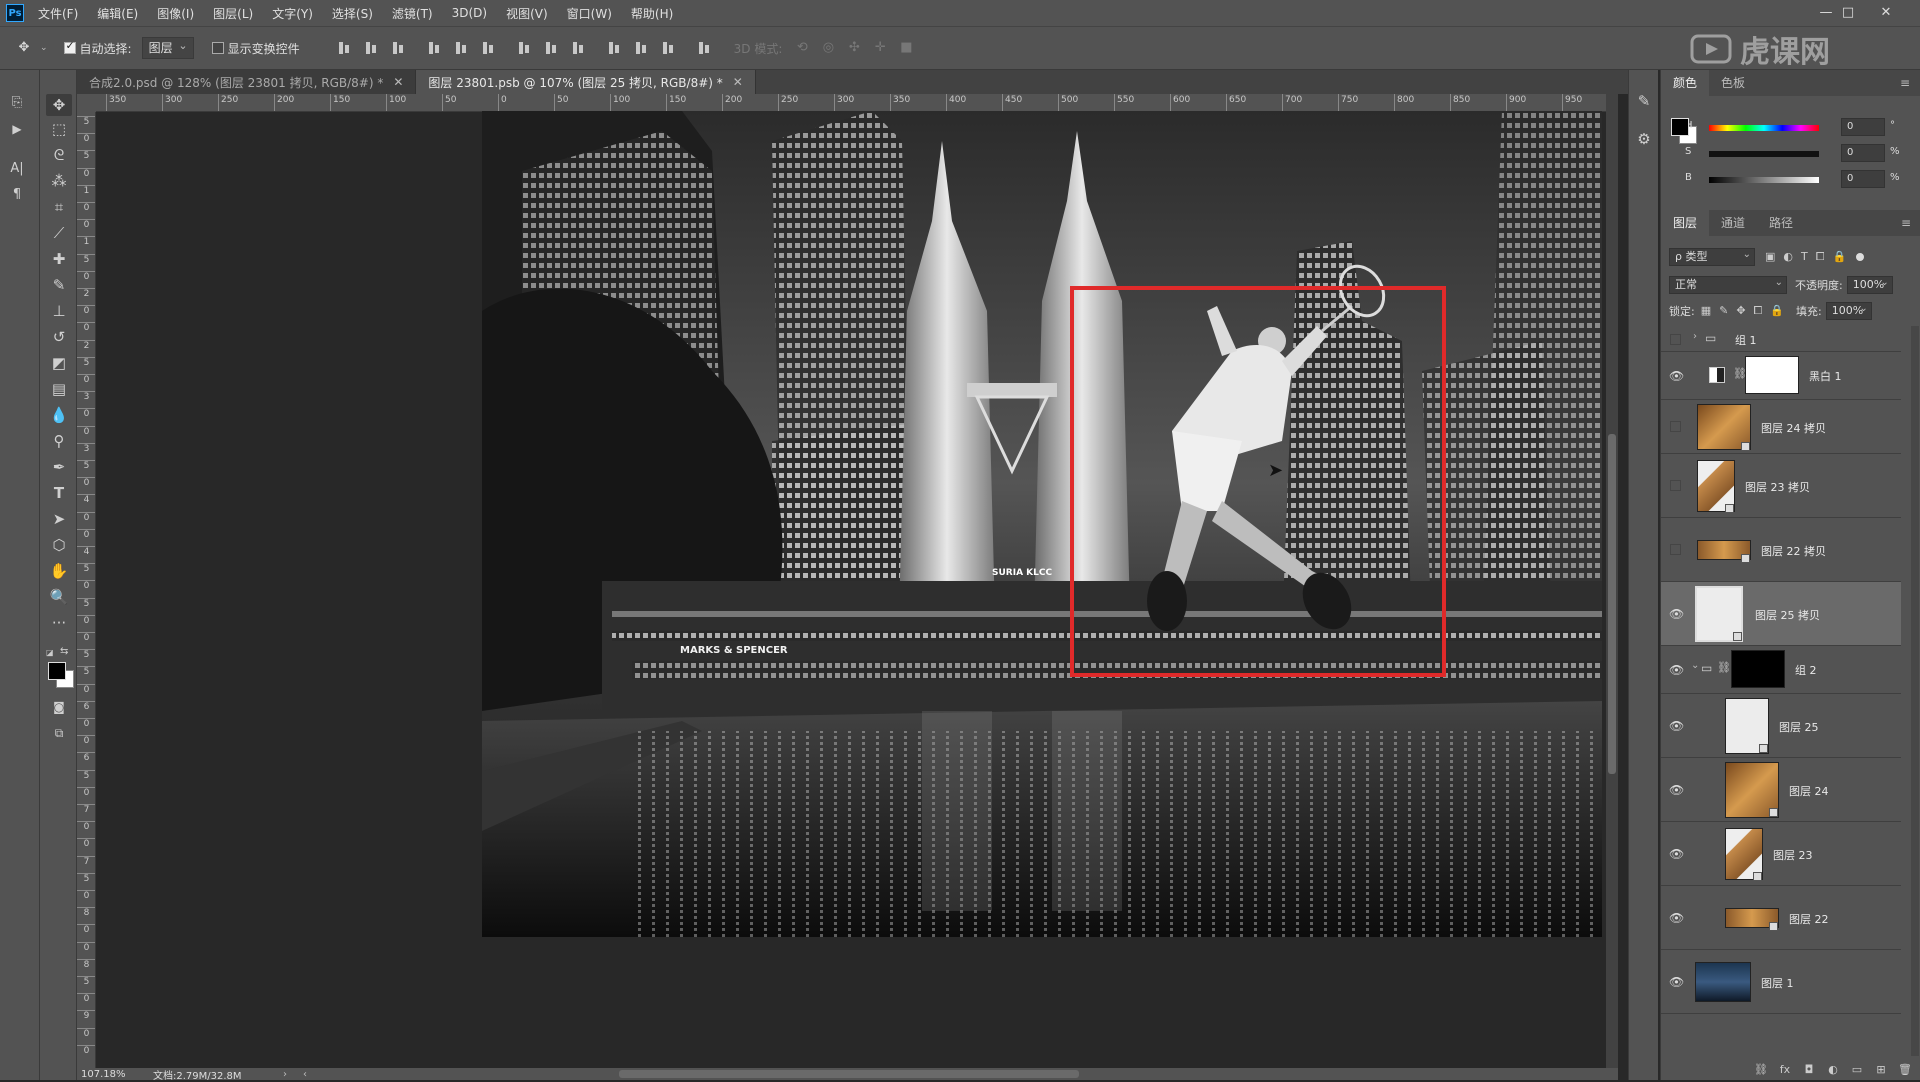  What do you see at coordinates (1644, 101) in the screenshot?
I see `brush-settings-icon: ✎` at bounding box center [1644, 101].